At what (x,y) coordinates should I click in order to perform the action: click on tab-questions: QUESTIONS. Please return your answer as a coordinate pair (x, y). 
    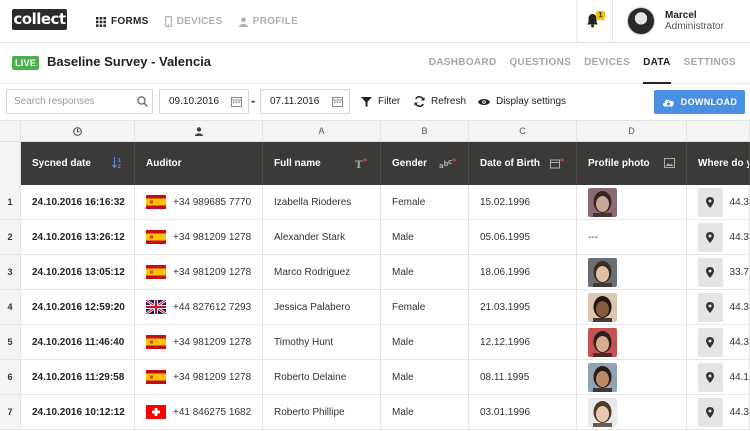
    Looking at the image, I should click on (540, 62).